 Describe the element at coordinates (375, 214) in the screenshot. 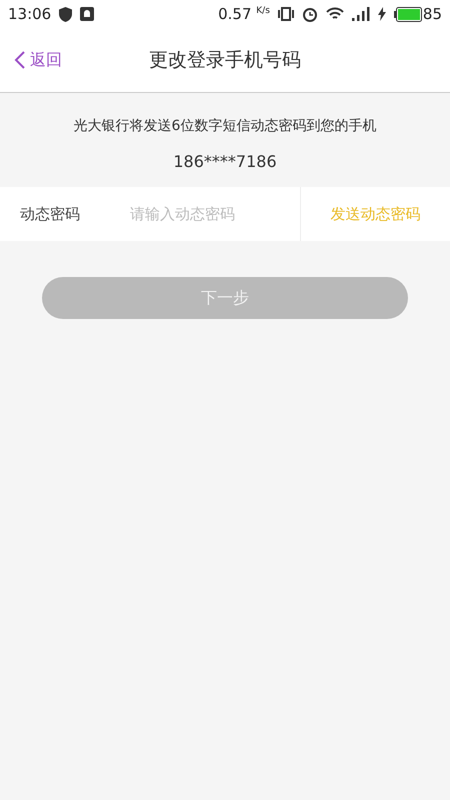

I see `send-code-button: 发送动态密码` at that location.